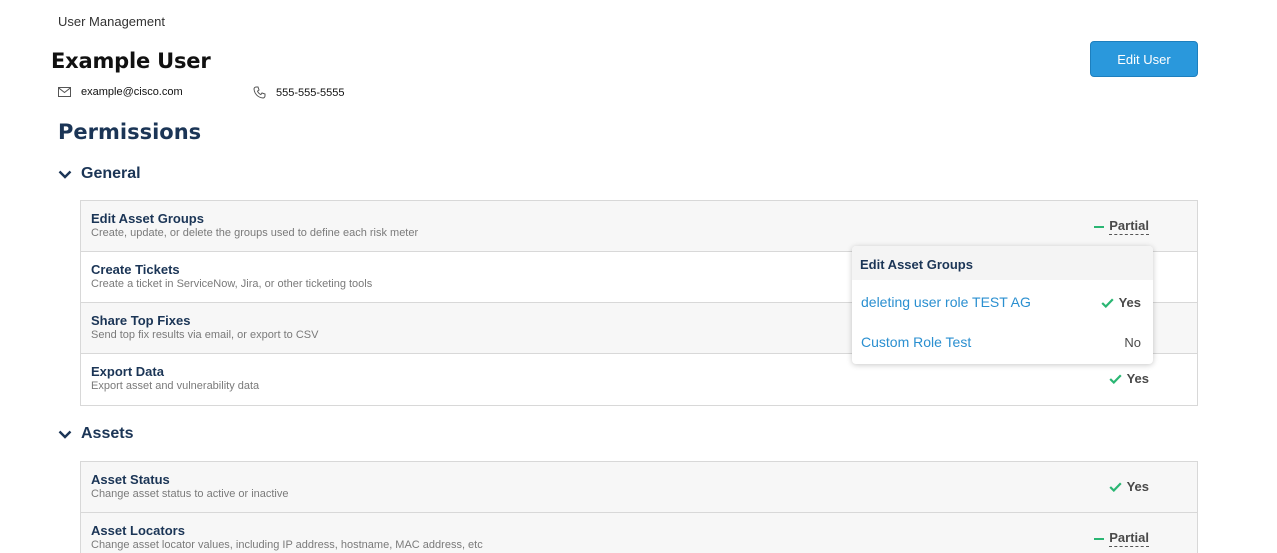 The height and width of the screenshot is (553, 1277). I want to click on popover-value: No, so click(1132, 342).